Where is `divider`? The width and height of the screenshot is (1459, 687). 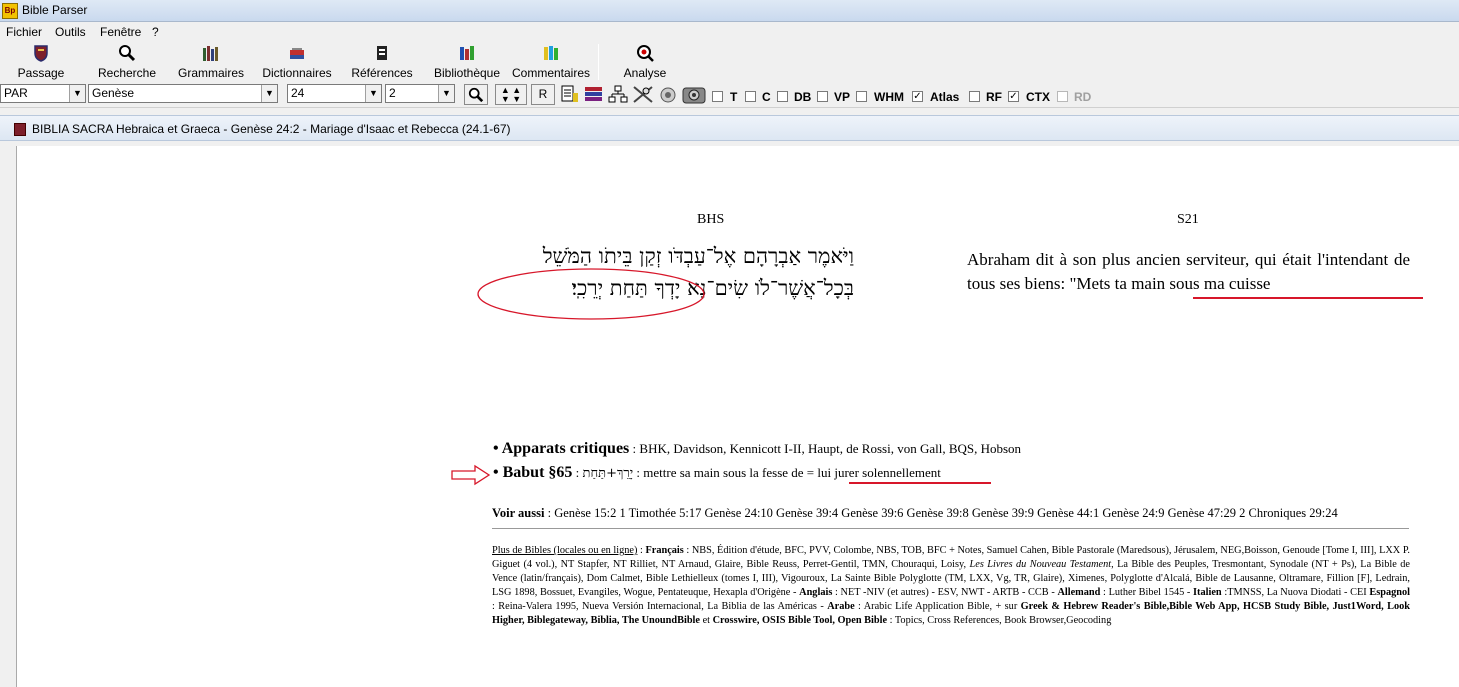 divider is located at coordinates (950, 528).